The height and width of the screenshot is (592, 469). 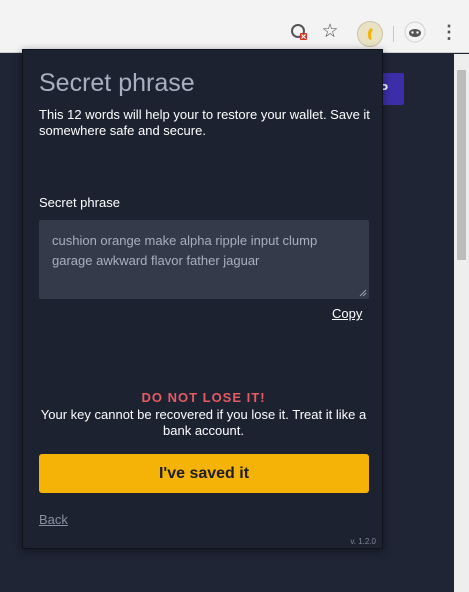 What do you see at coordinates (363, 293) in the screenshot?
I see `resize-handle-icon` at bounding box center [363, 293].